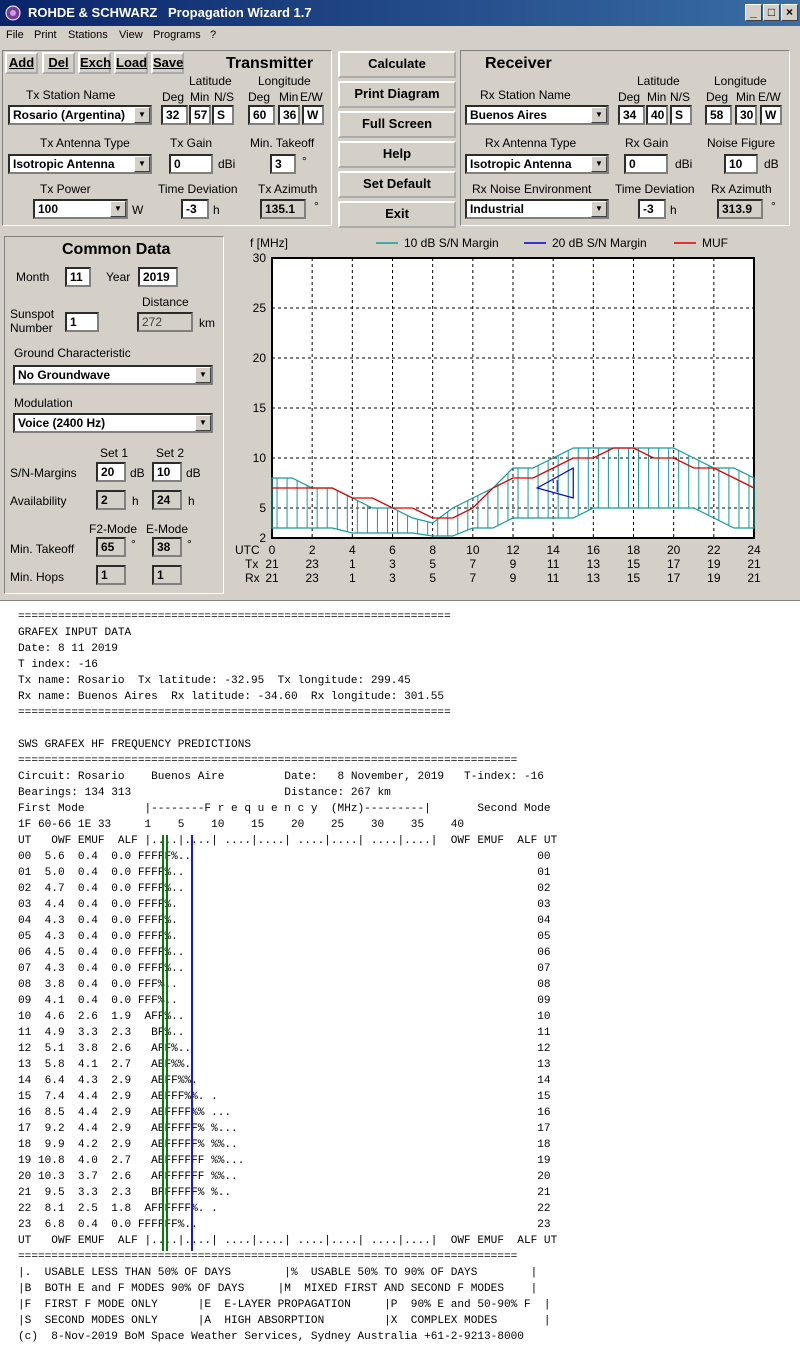 Image resolution: width=800 pixels, height=1360 pixels. I want to click on rx-antenna-select: Isotropic Antenna ▼, so click(537, 164).